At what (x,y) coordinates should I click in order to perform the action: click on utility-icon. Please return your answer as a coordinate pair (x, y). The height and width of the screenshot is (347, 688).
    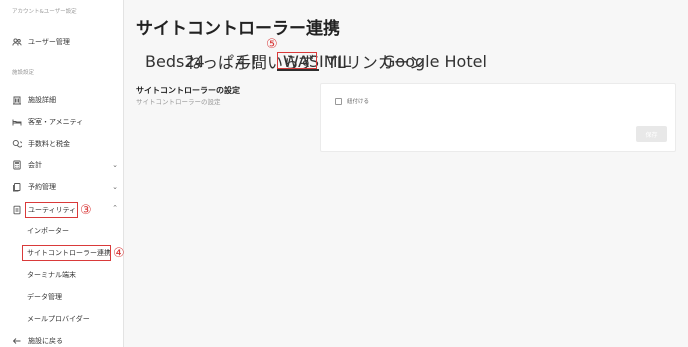
    Looking at the image, I should click on (17, 210).